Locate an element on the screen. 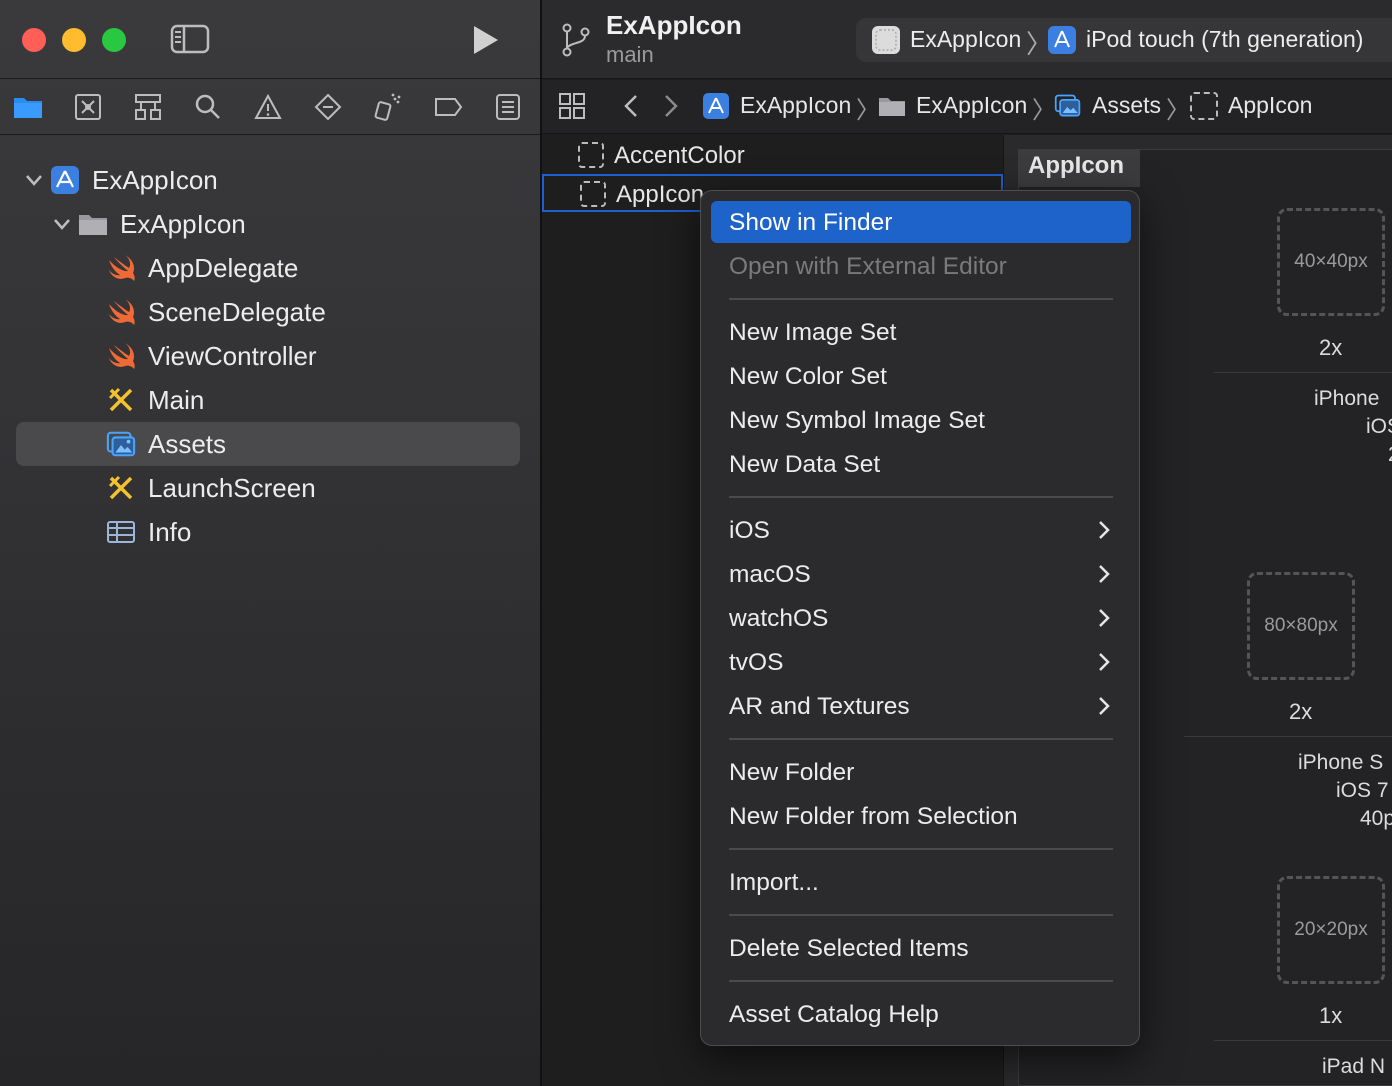 The image size is (1392, 1086). zoom-window-button is located at coordinates (114, 40).